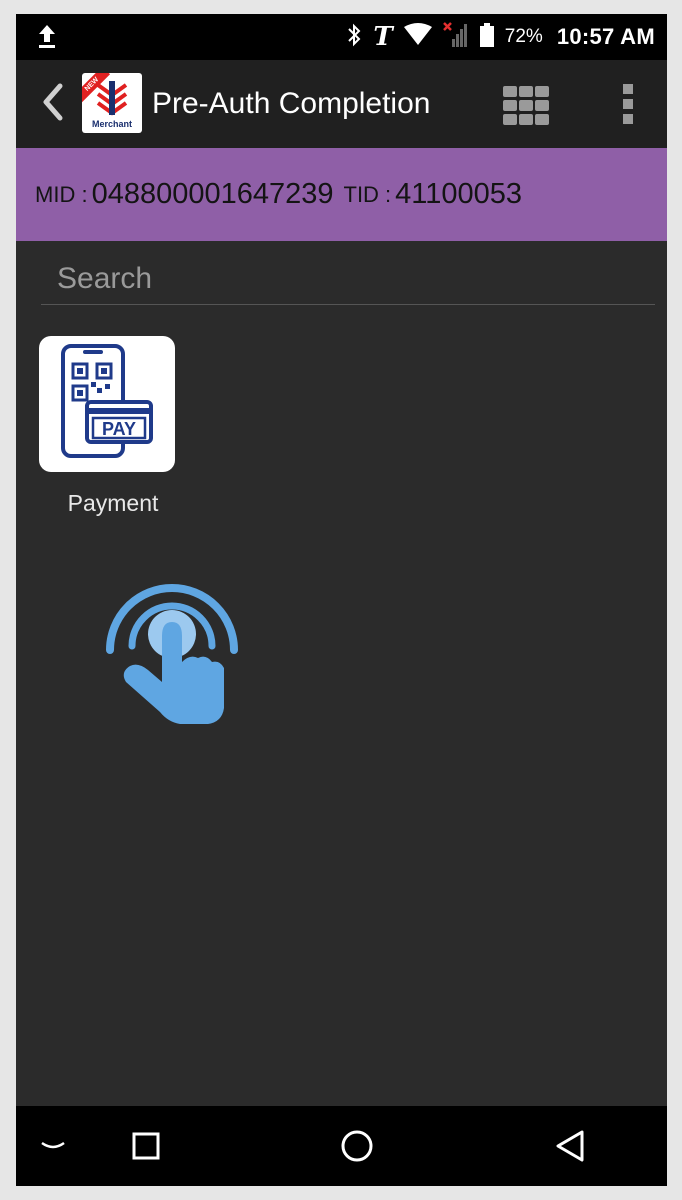  What do you see at coordinates (111, 124) in the screenshot?
I see `logo-merchant-label: Merchant` at bounding box center [111, 124].